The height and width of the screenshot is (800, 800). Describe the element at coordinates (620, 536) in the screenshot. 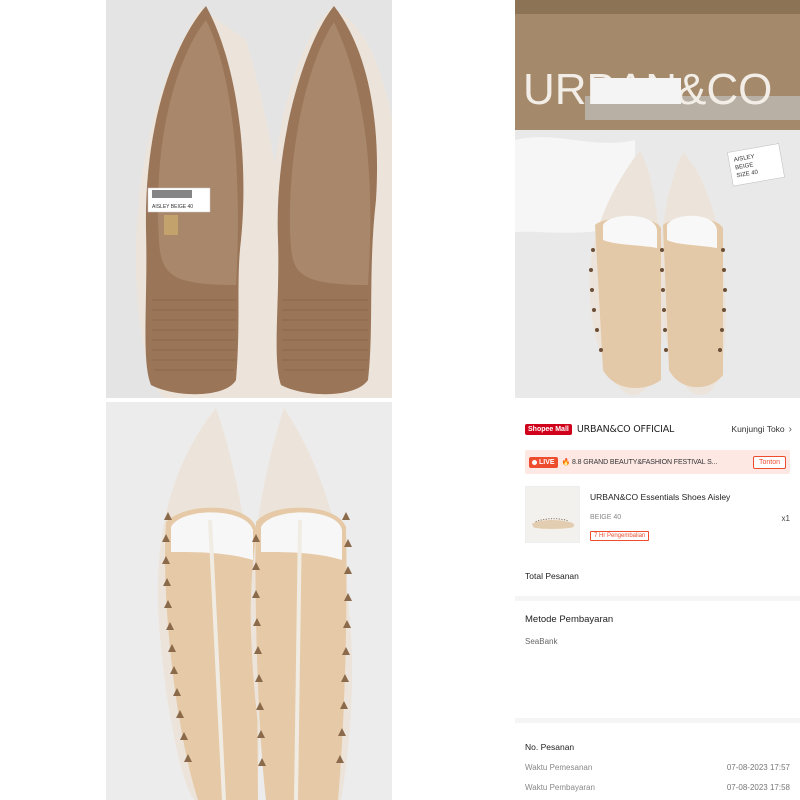

I see `return-policy-badge: 7 Hr Pengembalian` at that location.